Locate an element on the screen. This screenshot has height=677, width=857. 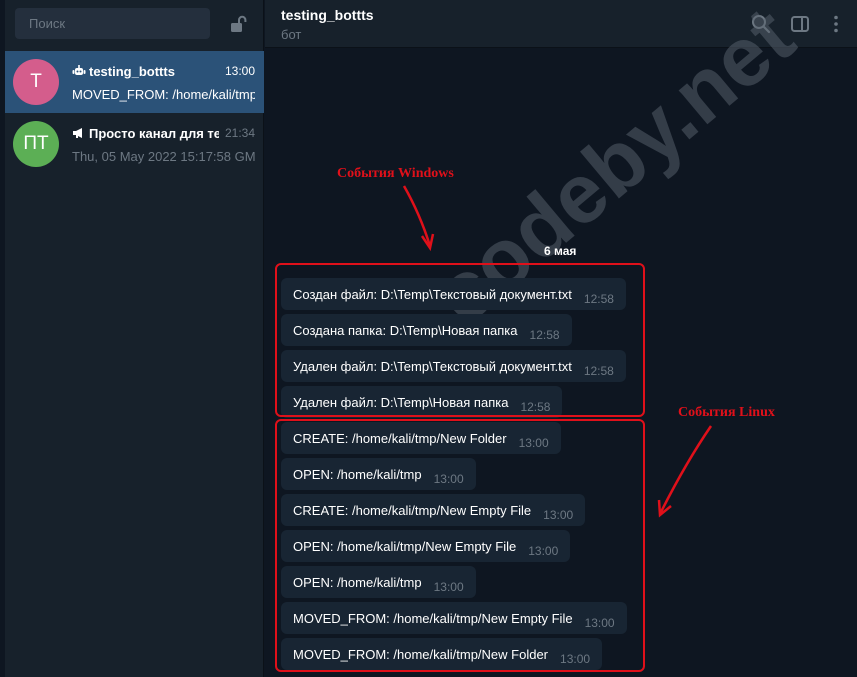
chat-preview: MOVED_FROM: /home/kali/tmp/New Folder is located at coordinates (163, 94).